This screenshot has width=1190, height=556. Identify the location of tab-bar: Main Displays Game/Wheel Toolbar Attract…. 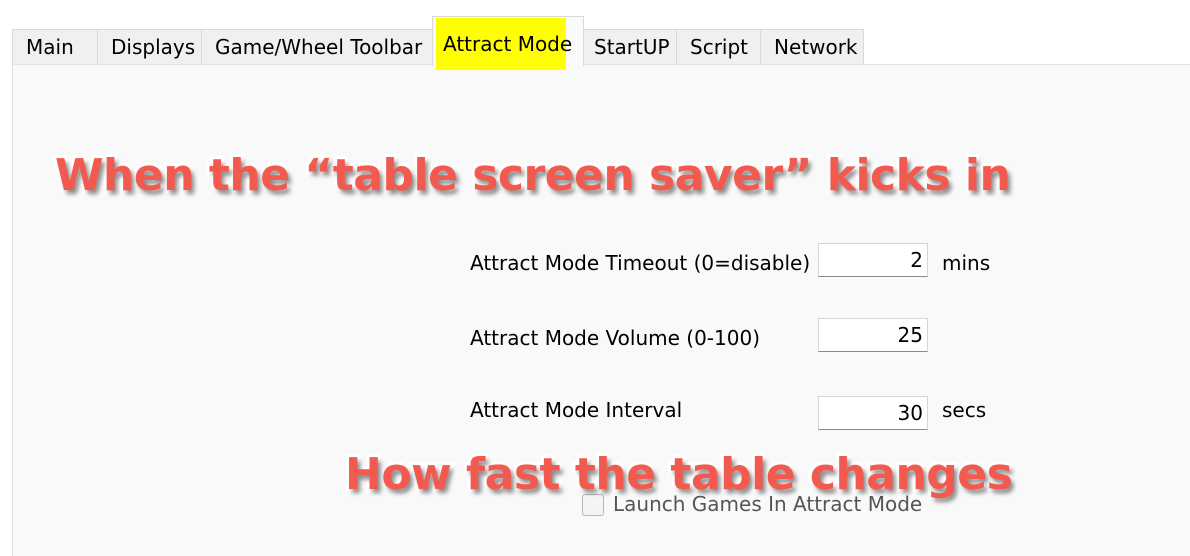
(595, 35).